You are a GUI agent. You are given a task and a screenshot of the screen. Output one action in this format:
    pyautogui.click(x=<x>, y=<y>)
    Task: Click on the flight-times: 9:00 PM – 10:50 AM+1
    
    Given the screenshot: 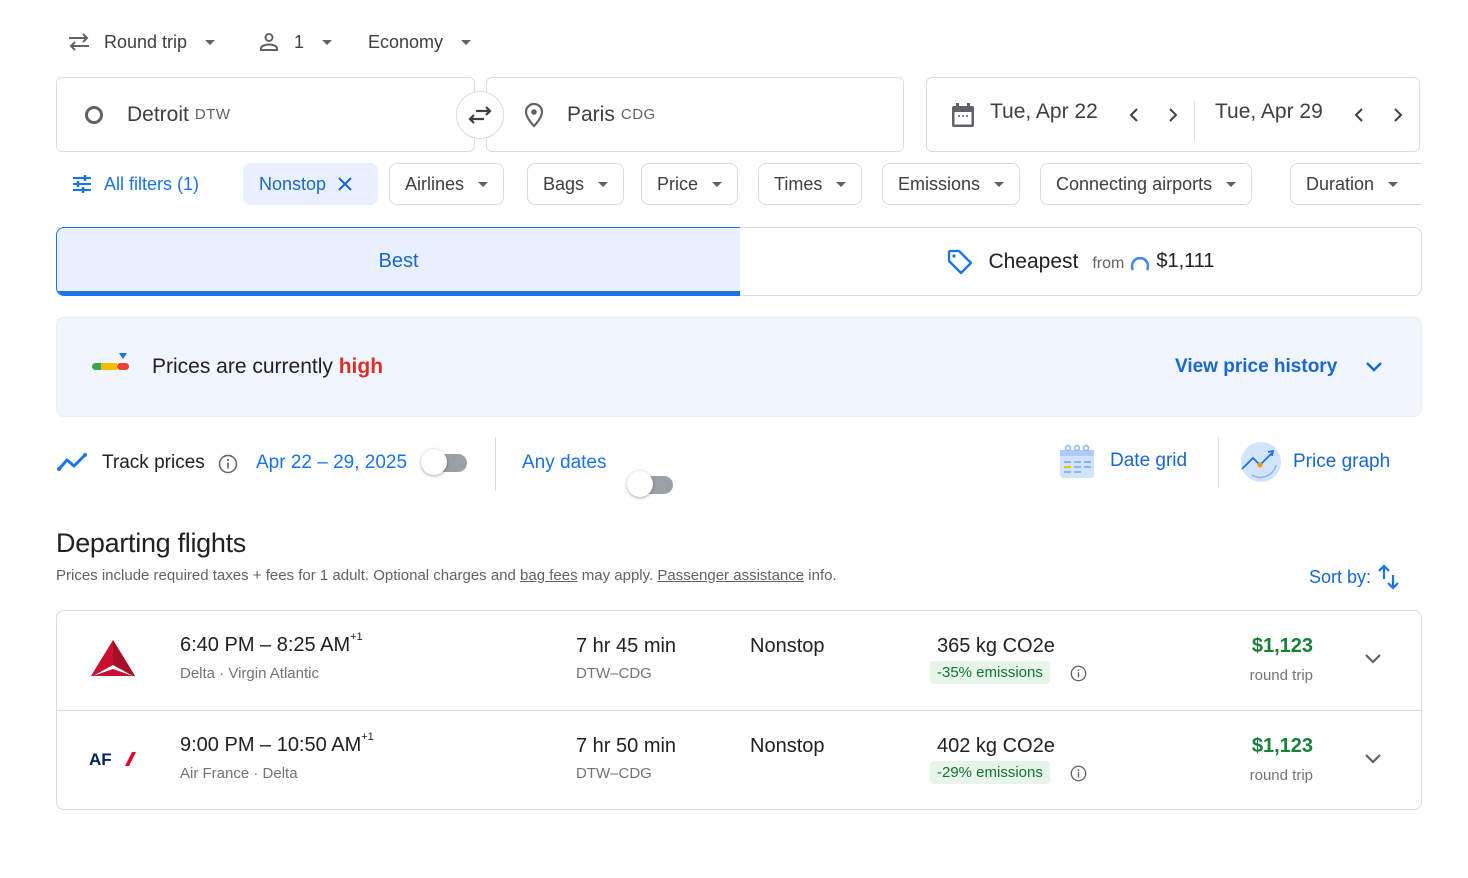 What is the action you would take?
    pyautogui.click(x=277, y=743)
    